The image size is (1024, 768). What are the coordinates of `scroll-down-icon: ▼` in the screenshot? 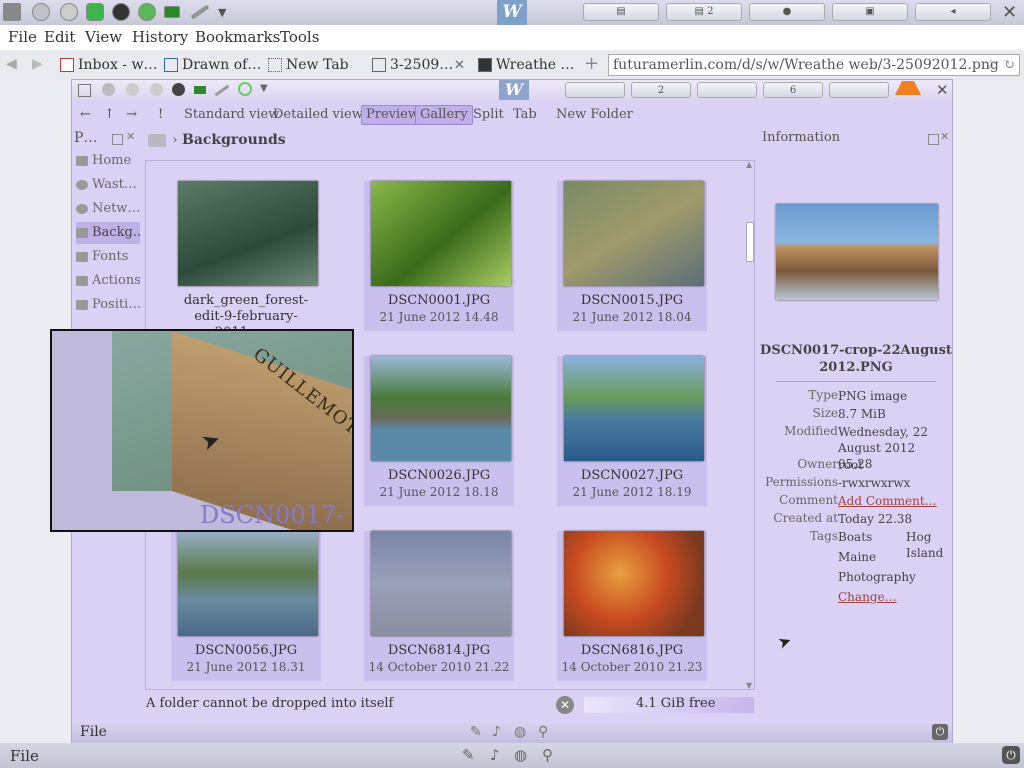 It's located at (749, 685).